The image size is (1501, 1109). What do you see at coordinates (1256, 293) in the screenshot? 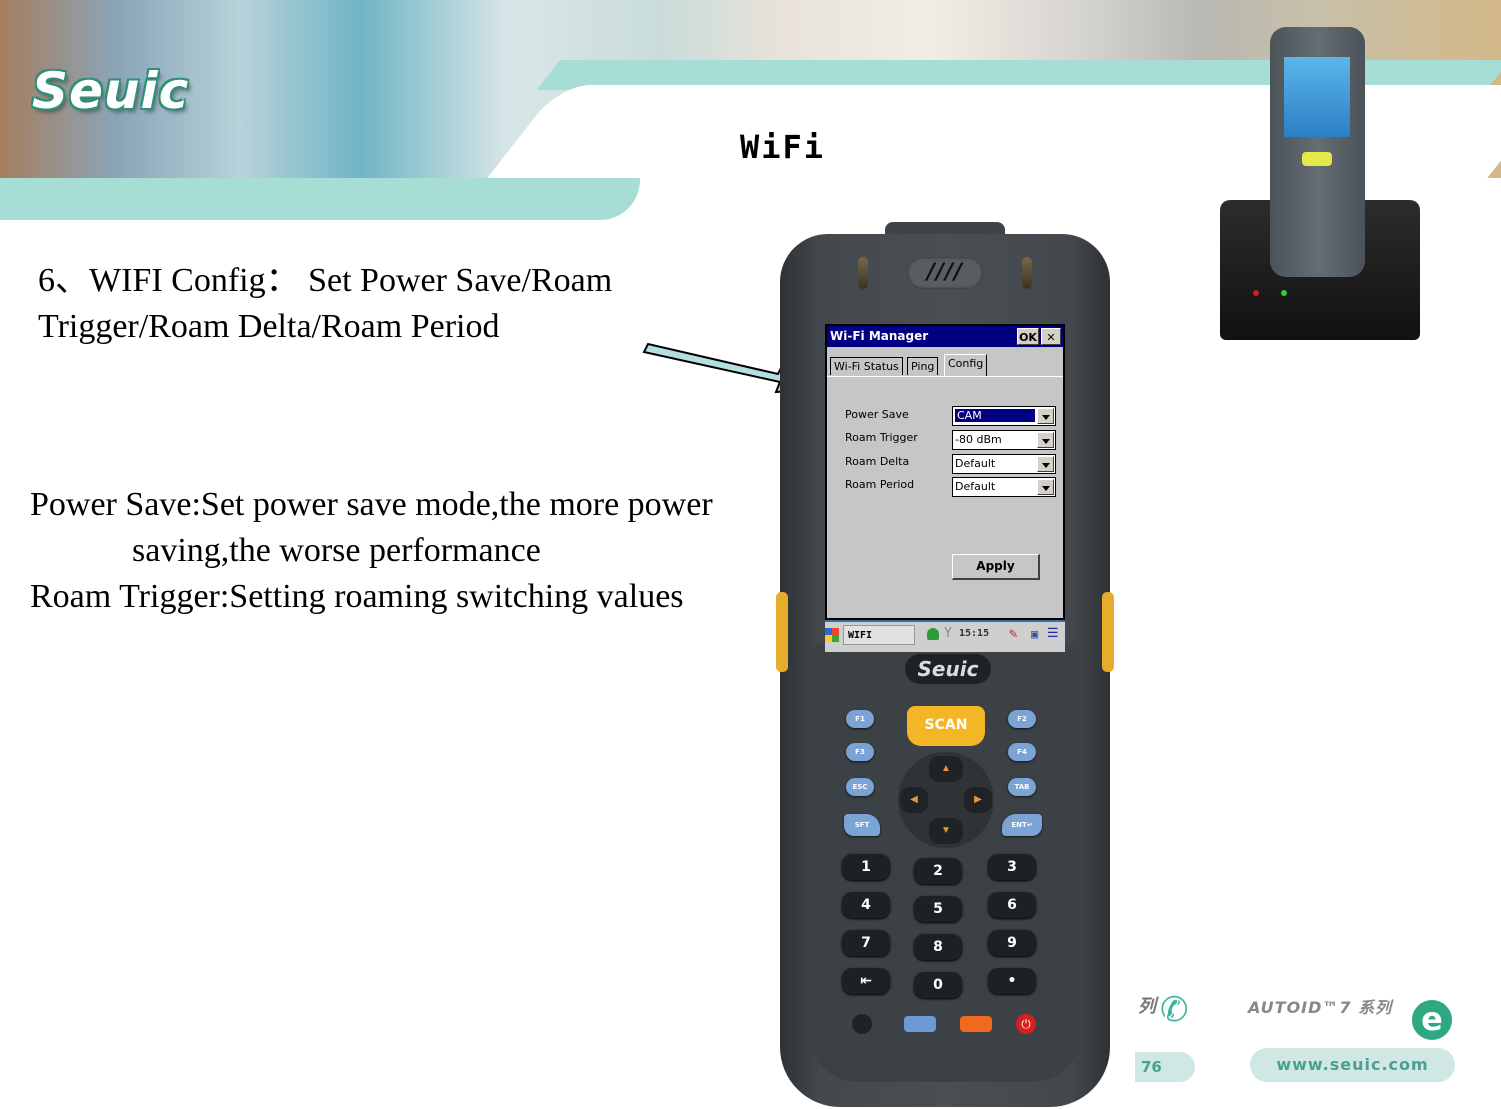
I see `cradle-led-red` at bounding box center [1256, 293].